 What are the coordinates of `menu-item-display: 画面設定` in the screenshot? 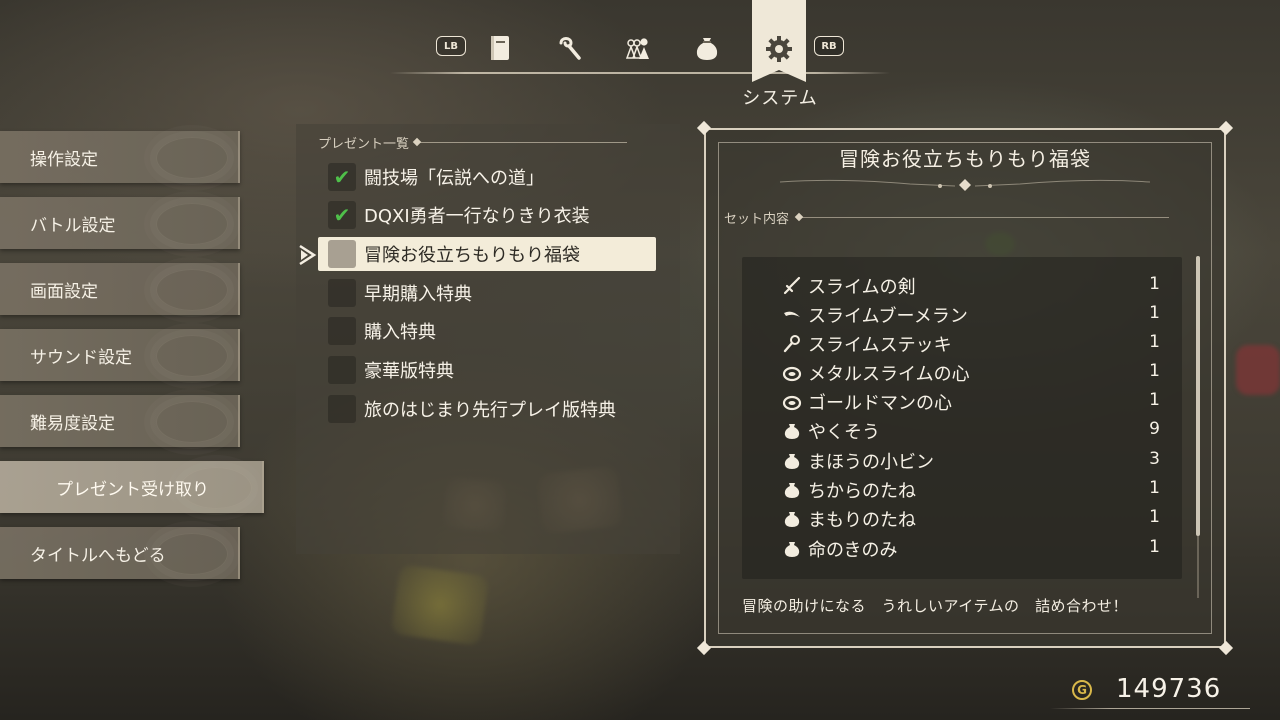 It's located at (120, 289).